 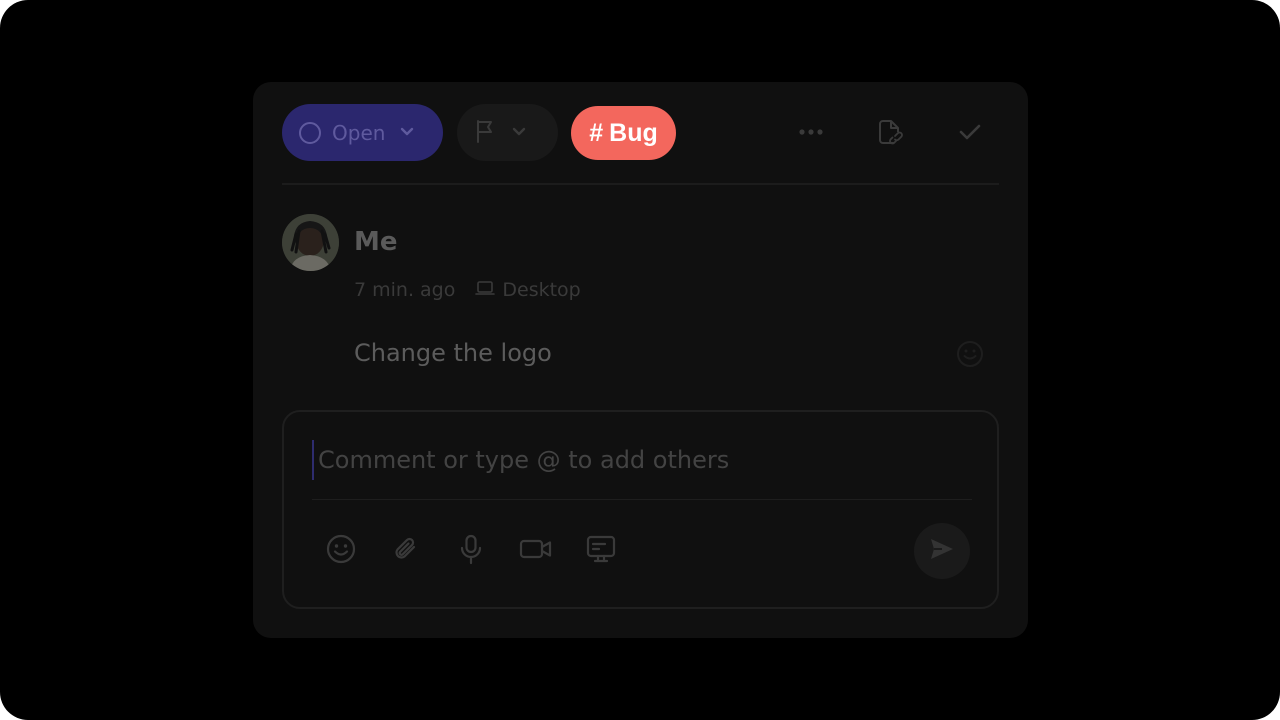 What do you see at coordinates (341, 549) in the screenshot?
I see `emoji-icon` at bounding box center [341, 549].